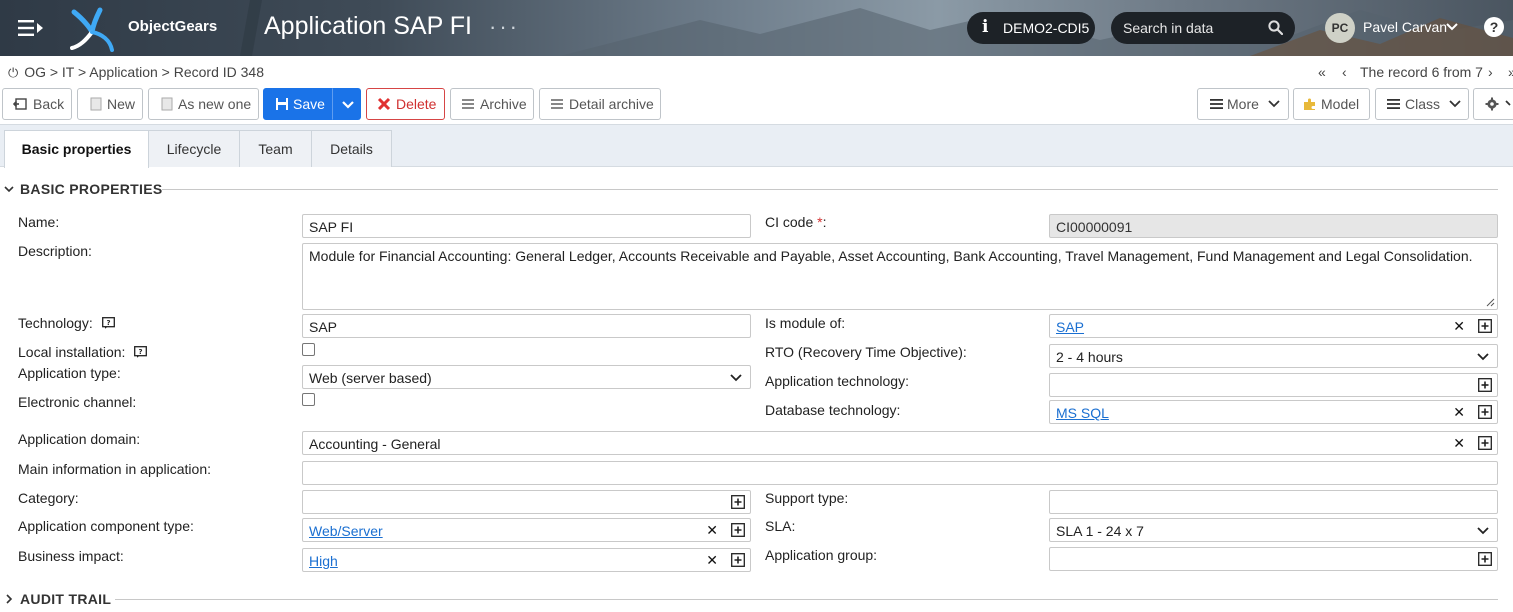 This screenshot has width=1513, height=612. What do you see at coordinates (308, 349) in the screenshot?
I see `local-installation-checkbox` at bounding box center [308, 349].